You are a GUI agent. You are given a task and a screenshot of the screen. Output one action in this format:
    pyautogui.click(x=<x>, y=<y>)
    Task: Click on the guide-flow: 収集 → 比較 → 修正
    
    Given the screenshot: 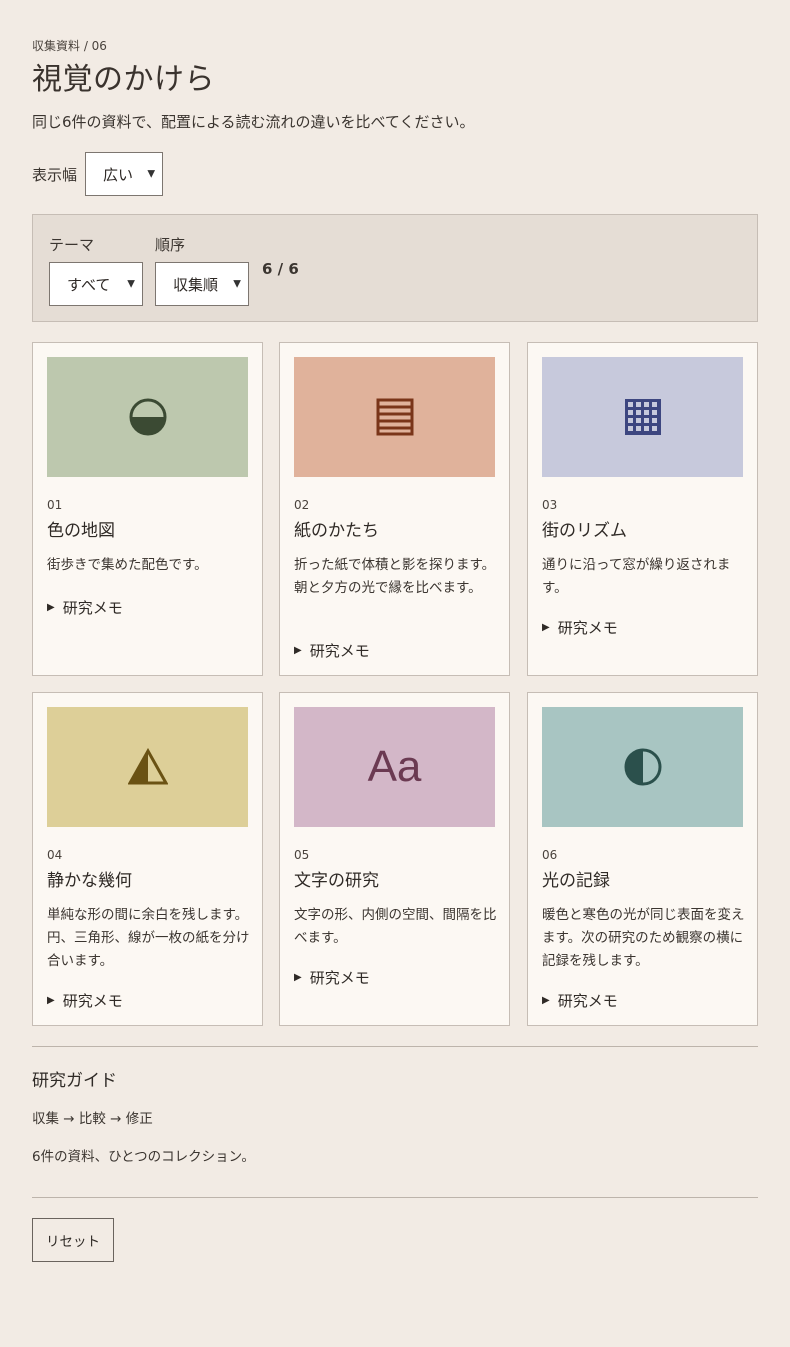 What is the action you would take?
    pyautogui.click(x=92, y=1119)
    